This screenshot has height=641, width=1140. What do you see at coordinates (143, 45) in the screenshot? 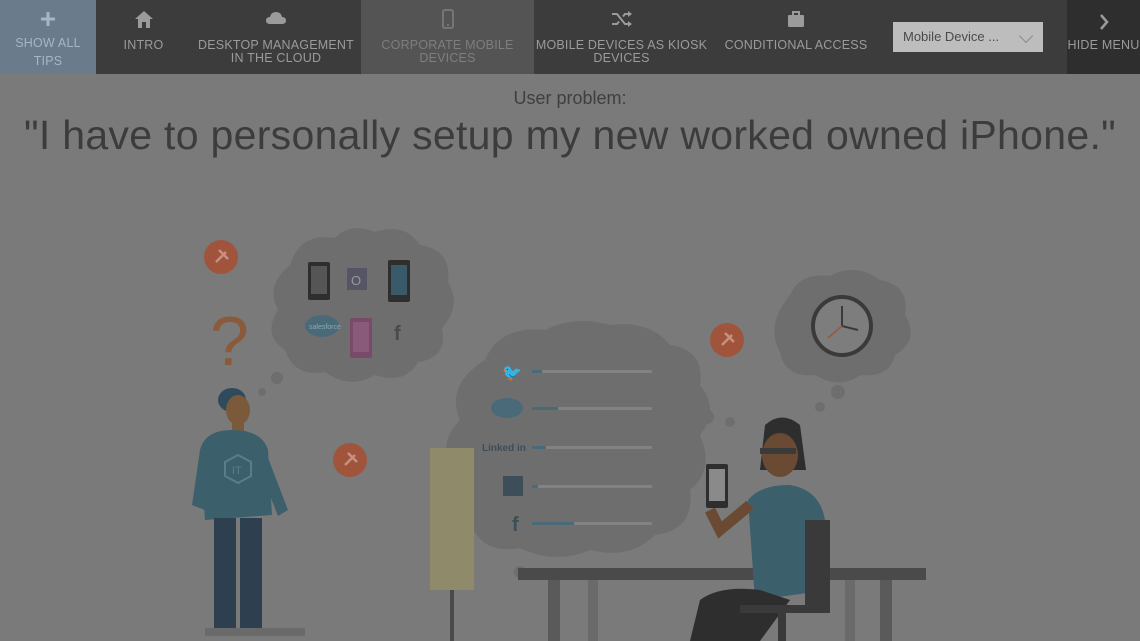
I see `nav-intro-label: INTRO` at bounding box center [143, 45].